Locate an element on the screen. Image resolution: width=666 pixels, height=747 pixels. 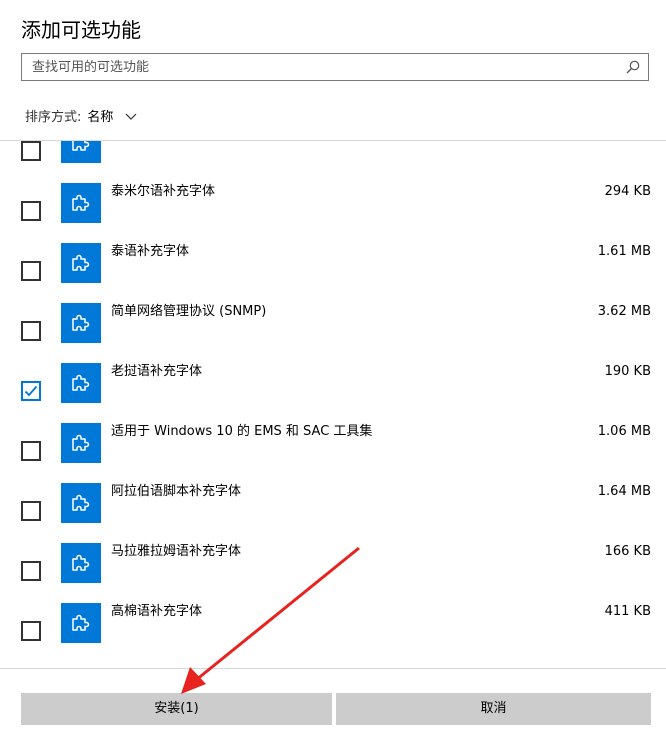
feature-row: 老挝语补充字体 190 KB is located at coordinates (333, 393).